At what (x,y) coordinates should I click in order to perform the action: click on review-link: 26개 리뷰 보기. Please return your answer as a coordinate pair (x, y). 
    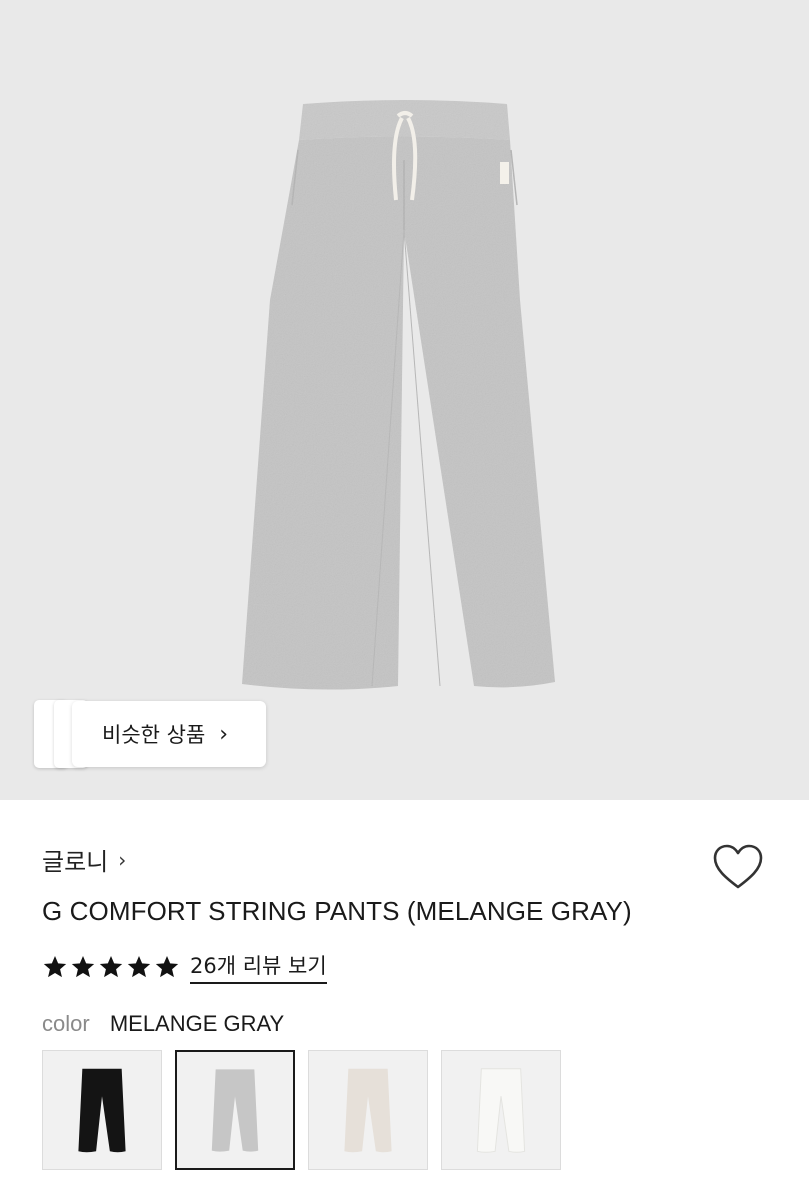
    Looking at the image, I should click on (258, 967).